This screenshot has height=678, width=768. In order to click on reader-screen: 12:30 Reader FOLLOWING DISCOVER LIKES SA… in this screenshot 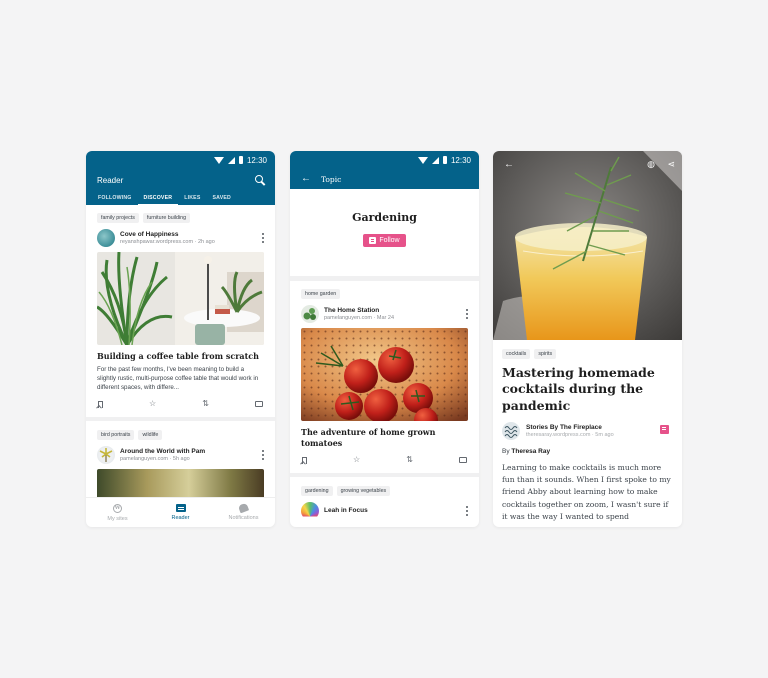, I will do `click(180, 339)`.